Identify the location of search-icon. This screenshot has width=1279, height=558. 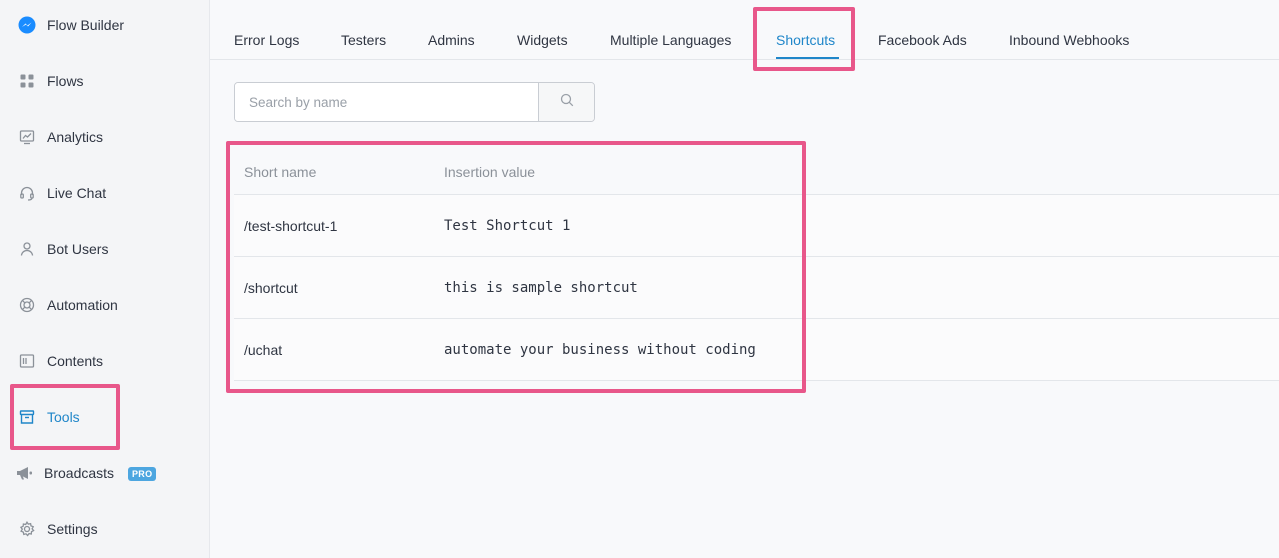
(567, 102).